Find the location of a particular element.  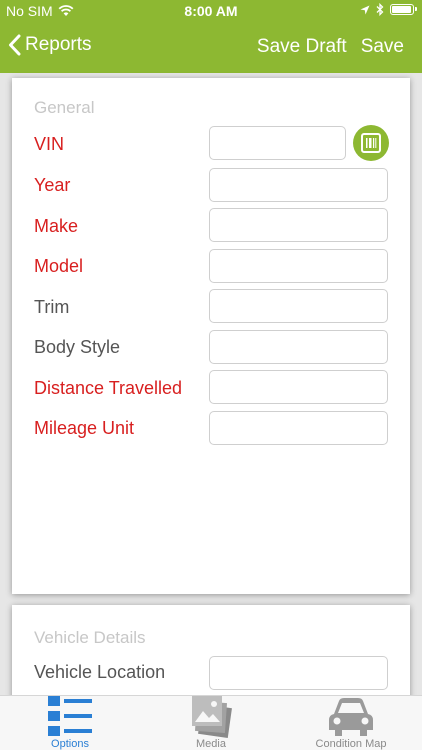

vehicle-details-section-title: Vehicle Details is located at coordinates (90, 637).